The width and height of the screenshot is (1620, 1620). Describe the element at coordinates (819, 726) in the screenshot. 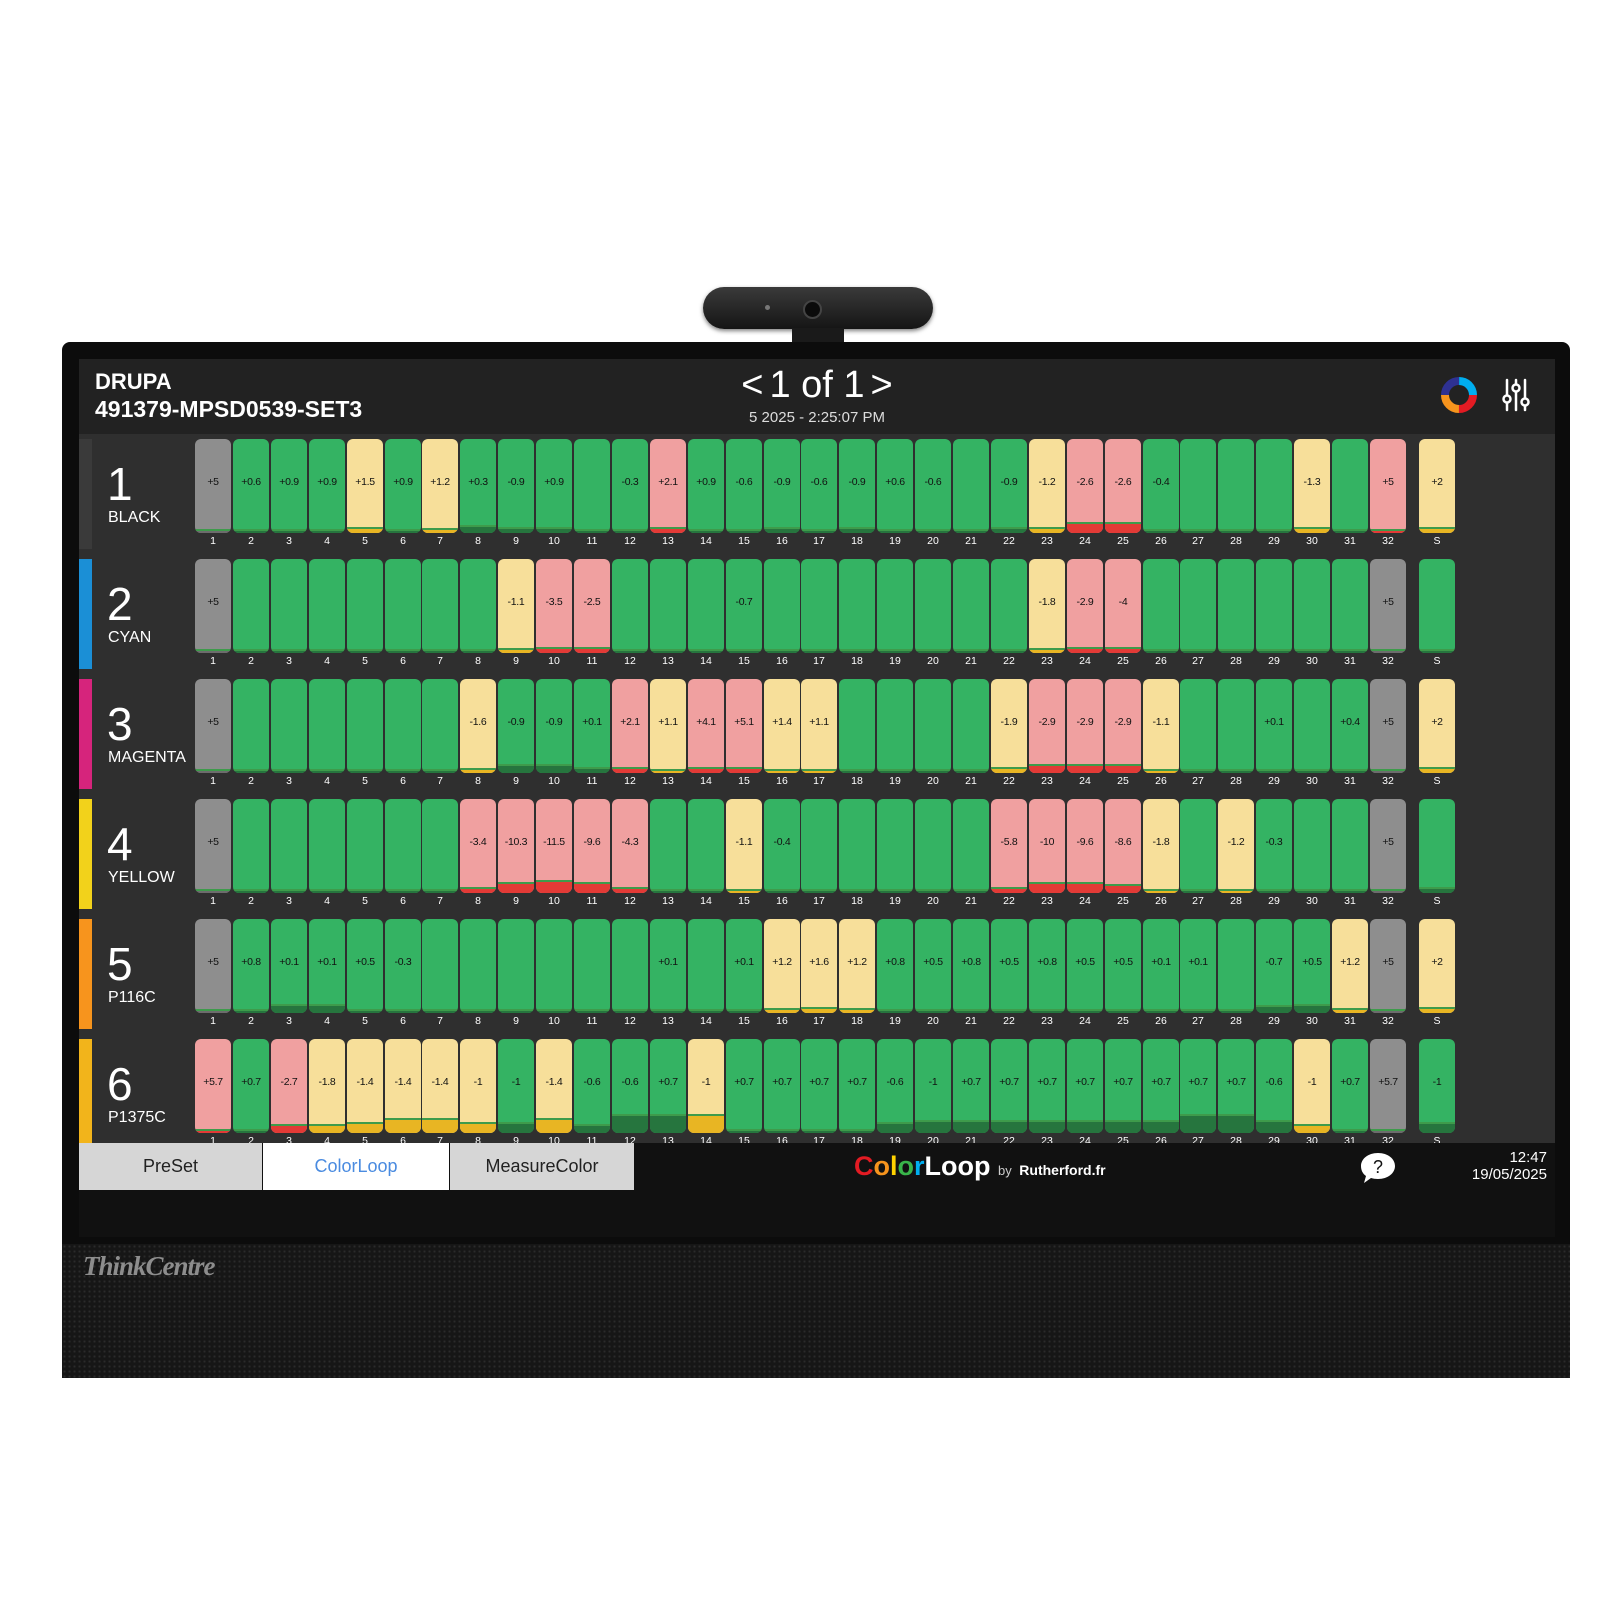

I see `ink-zone-cell: +1.1` at that location.